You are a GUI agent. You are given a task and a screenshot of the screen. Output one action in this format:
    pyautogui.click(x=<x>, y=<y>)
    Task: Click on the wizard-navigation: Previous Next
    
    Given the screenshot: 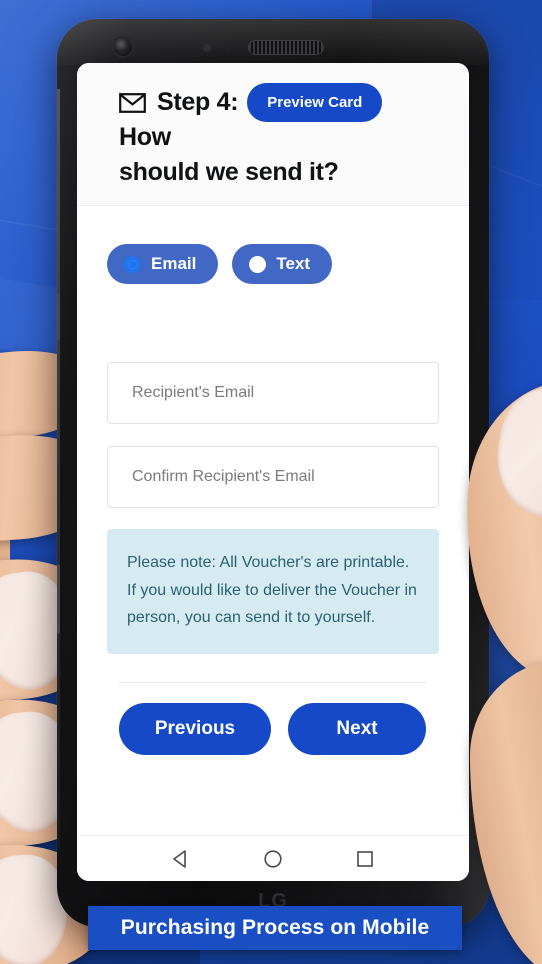 What is the action you would take?
    pyautogui.click(x=273, y=738)
    